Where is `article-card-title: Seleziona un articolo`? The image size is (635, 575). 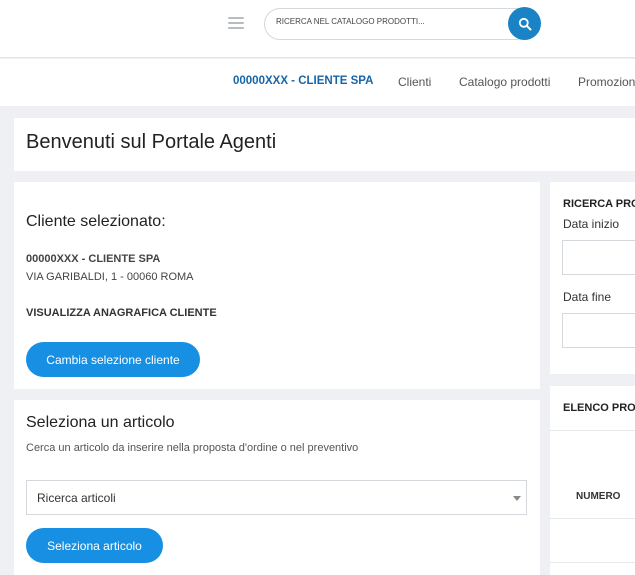
article-card-title: Seleziona un articolo is located at coordinates (100, 422).